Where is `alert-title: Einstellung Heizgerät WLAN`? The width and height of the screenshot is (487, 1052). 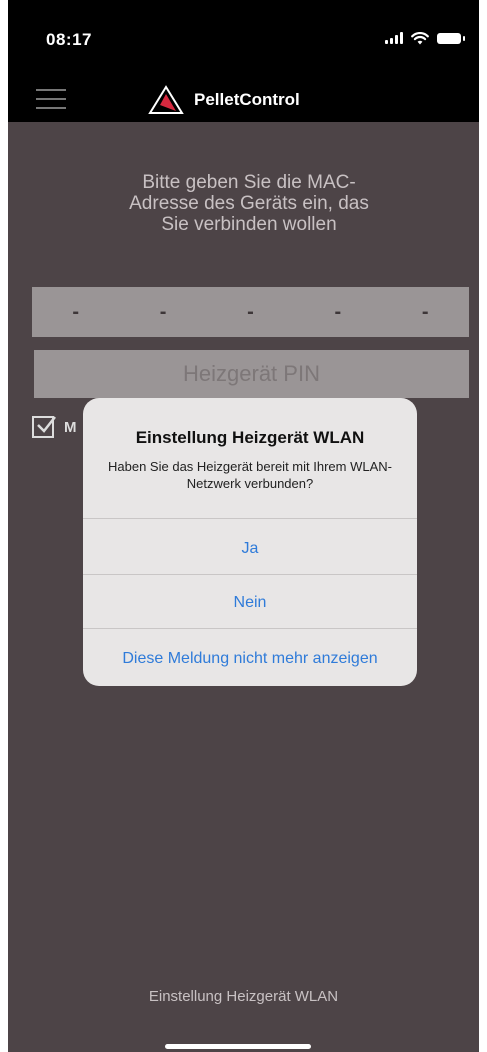 alert-title: Einstellung Heizgerät WLAN is located at coordinates (250, 437).